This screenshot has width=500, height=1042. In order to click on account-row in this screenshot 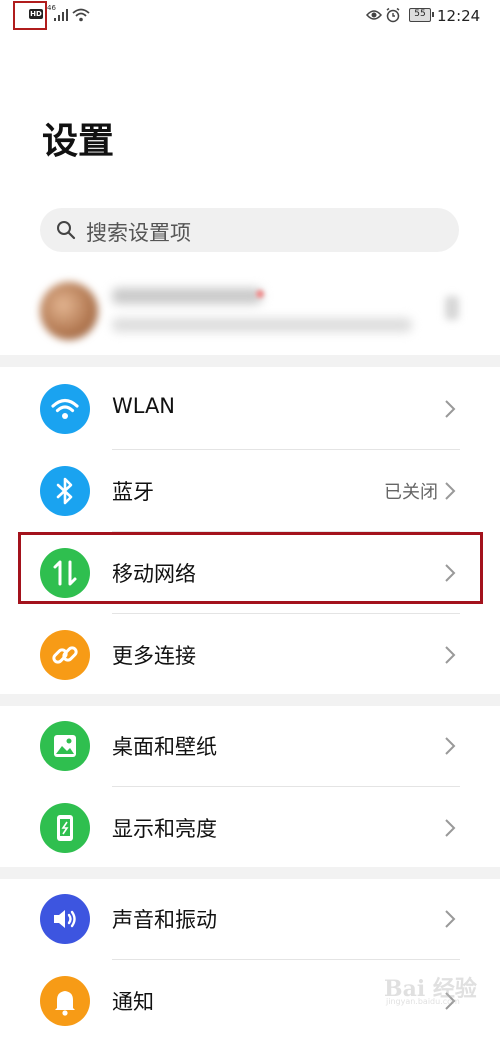, I will do `click(250, 312)`.